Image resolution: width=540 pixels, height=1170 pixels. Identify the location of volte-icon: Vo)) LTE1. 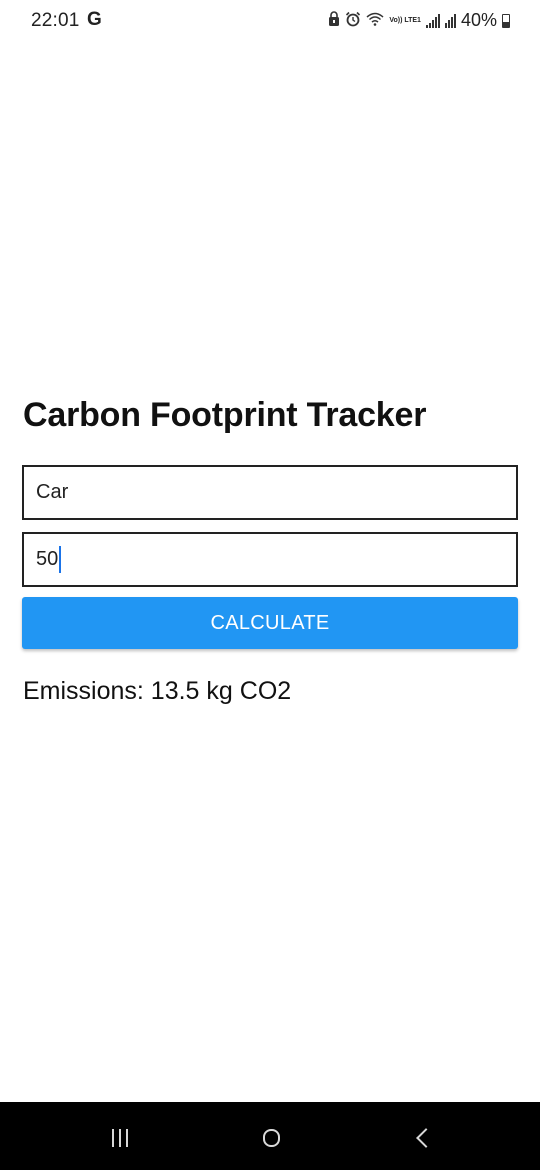
(405, 20).